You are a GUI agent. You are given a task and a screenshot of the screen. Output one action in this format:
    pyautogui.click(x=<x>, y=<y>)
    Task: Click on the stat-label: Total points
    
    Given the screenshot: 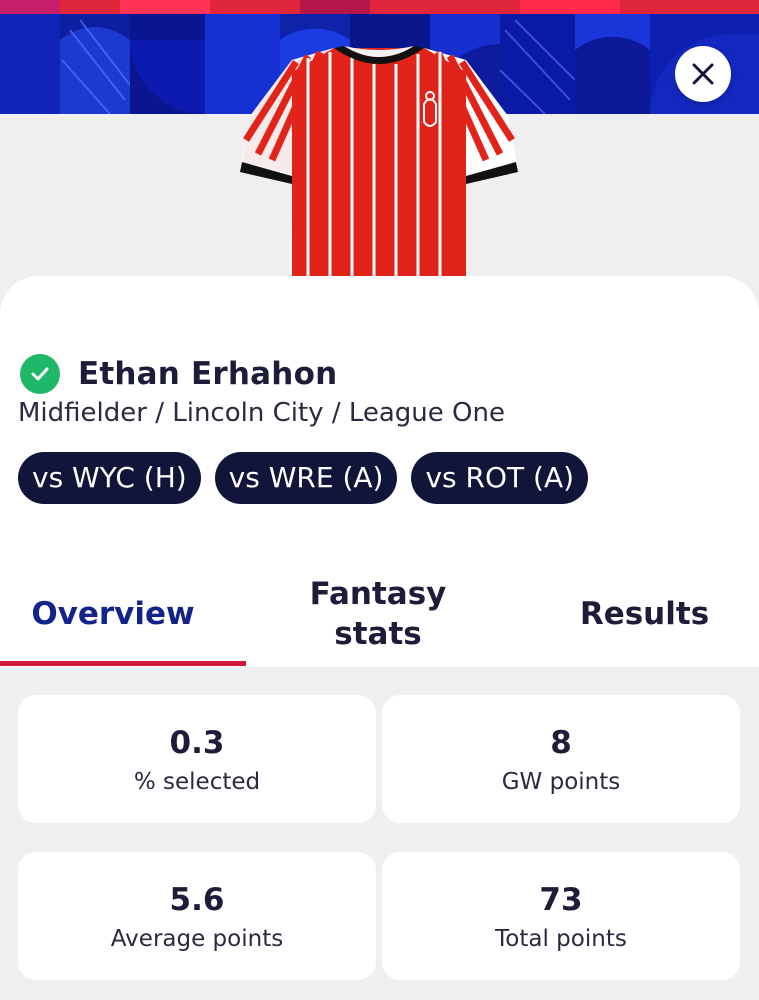 What is the action you would take?
    pyautogui.click(x=561, y=939)
    